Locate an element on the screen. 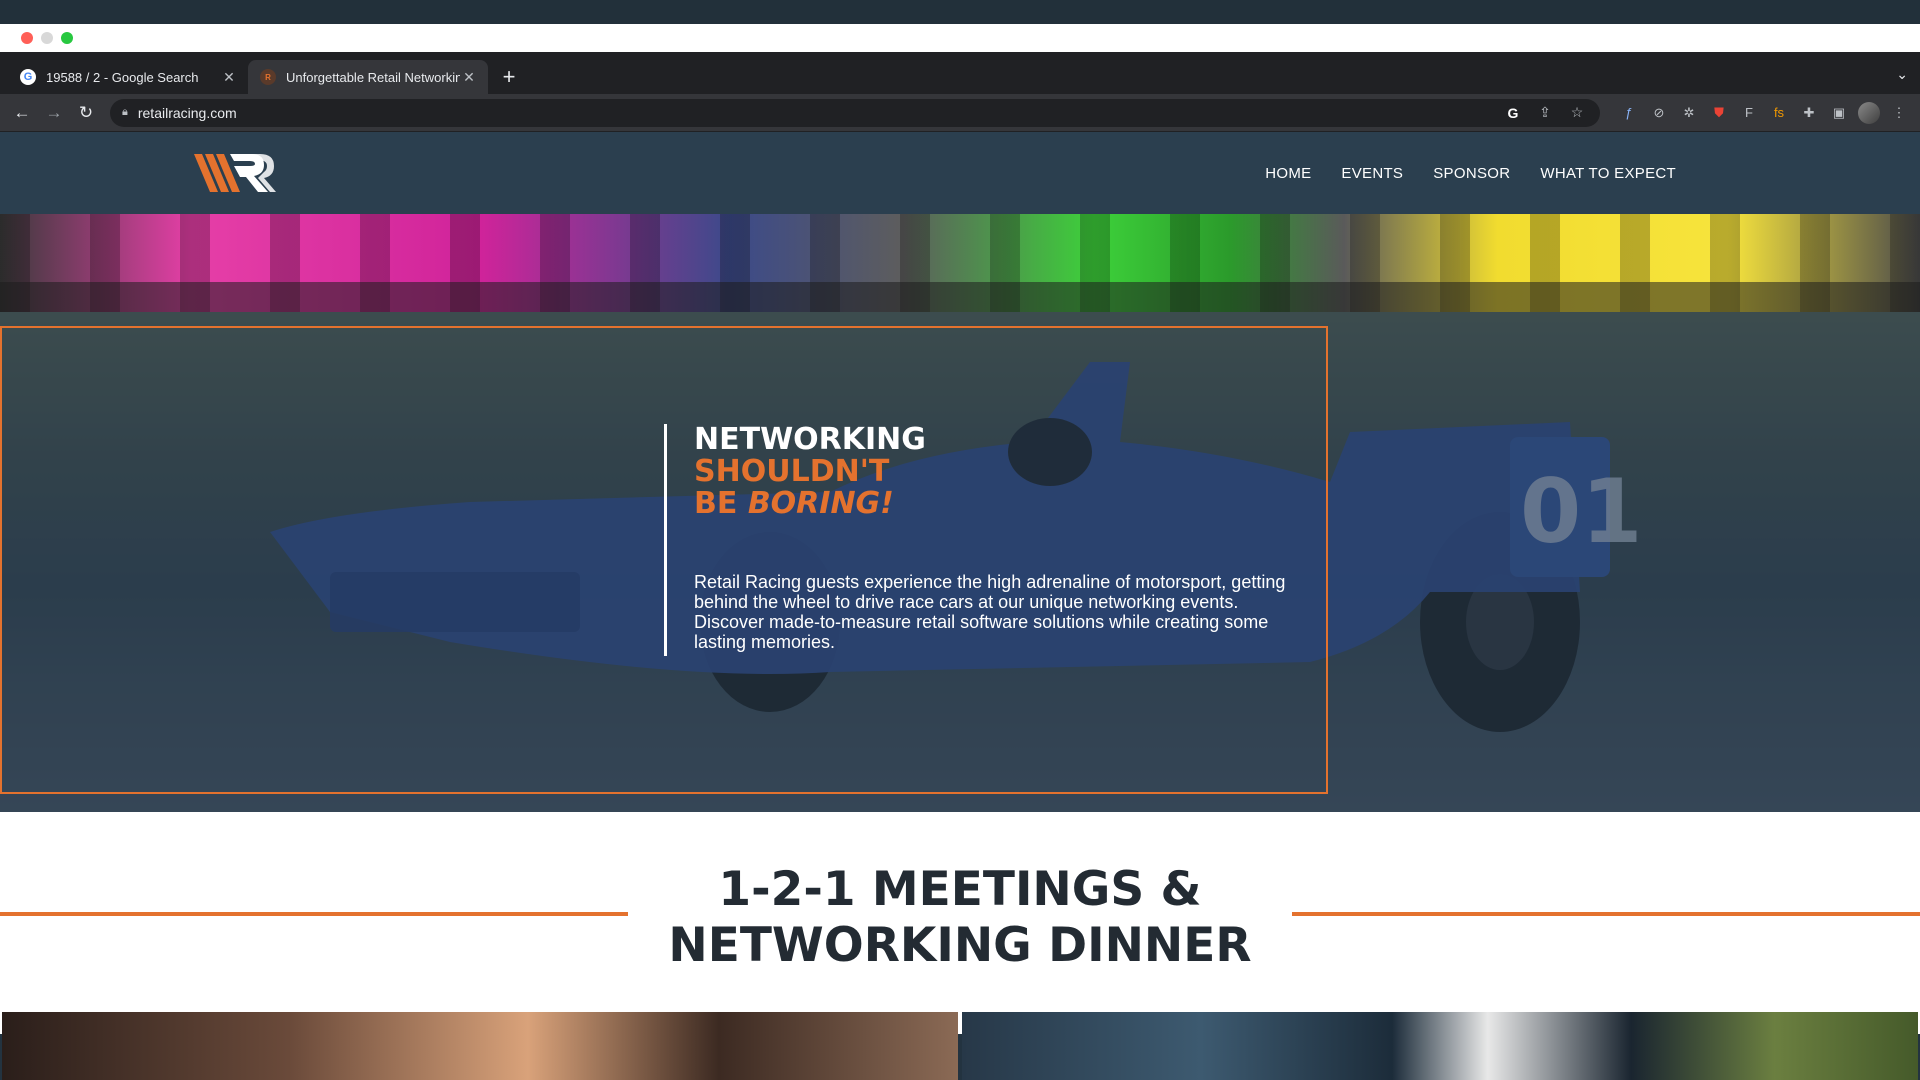  tab-title: 19588 / 2 - Google Search is located at coordinates (122, 77).